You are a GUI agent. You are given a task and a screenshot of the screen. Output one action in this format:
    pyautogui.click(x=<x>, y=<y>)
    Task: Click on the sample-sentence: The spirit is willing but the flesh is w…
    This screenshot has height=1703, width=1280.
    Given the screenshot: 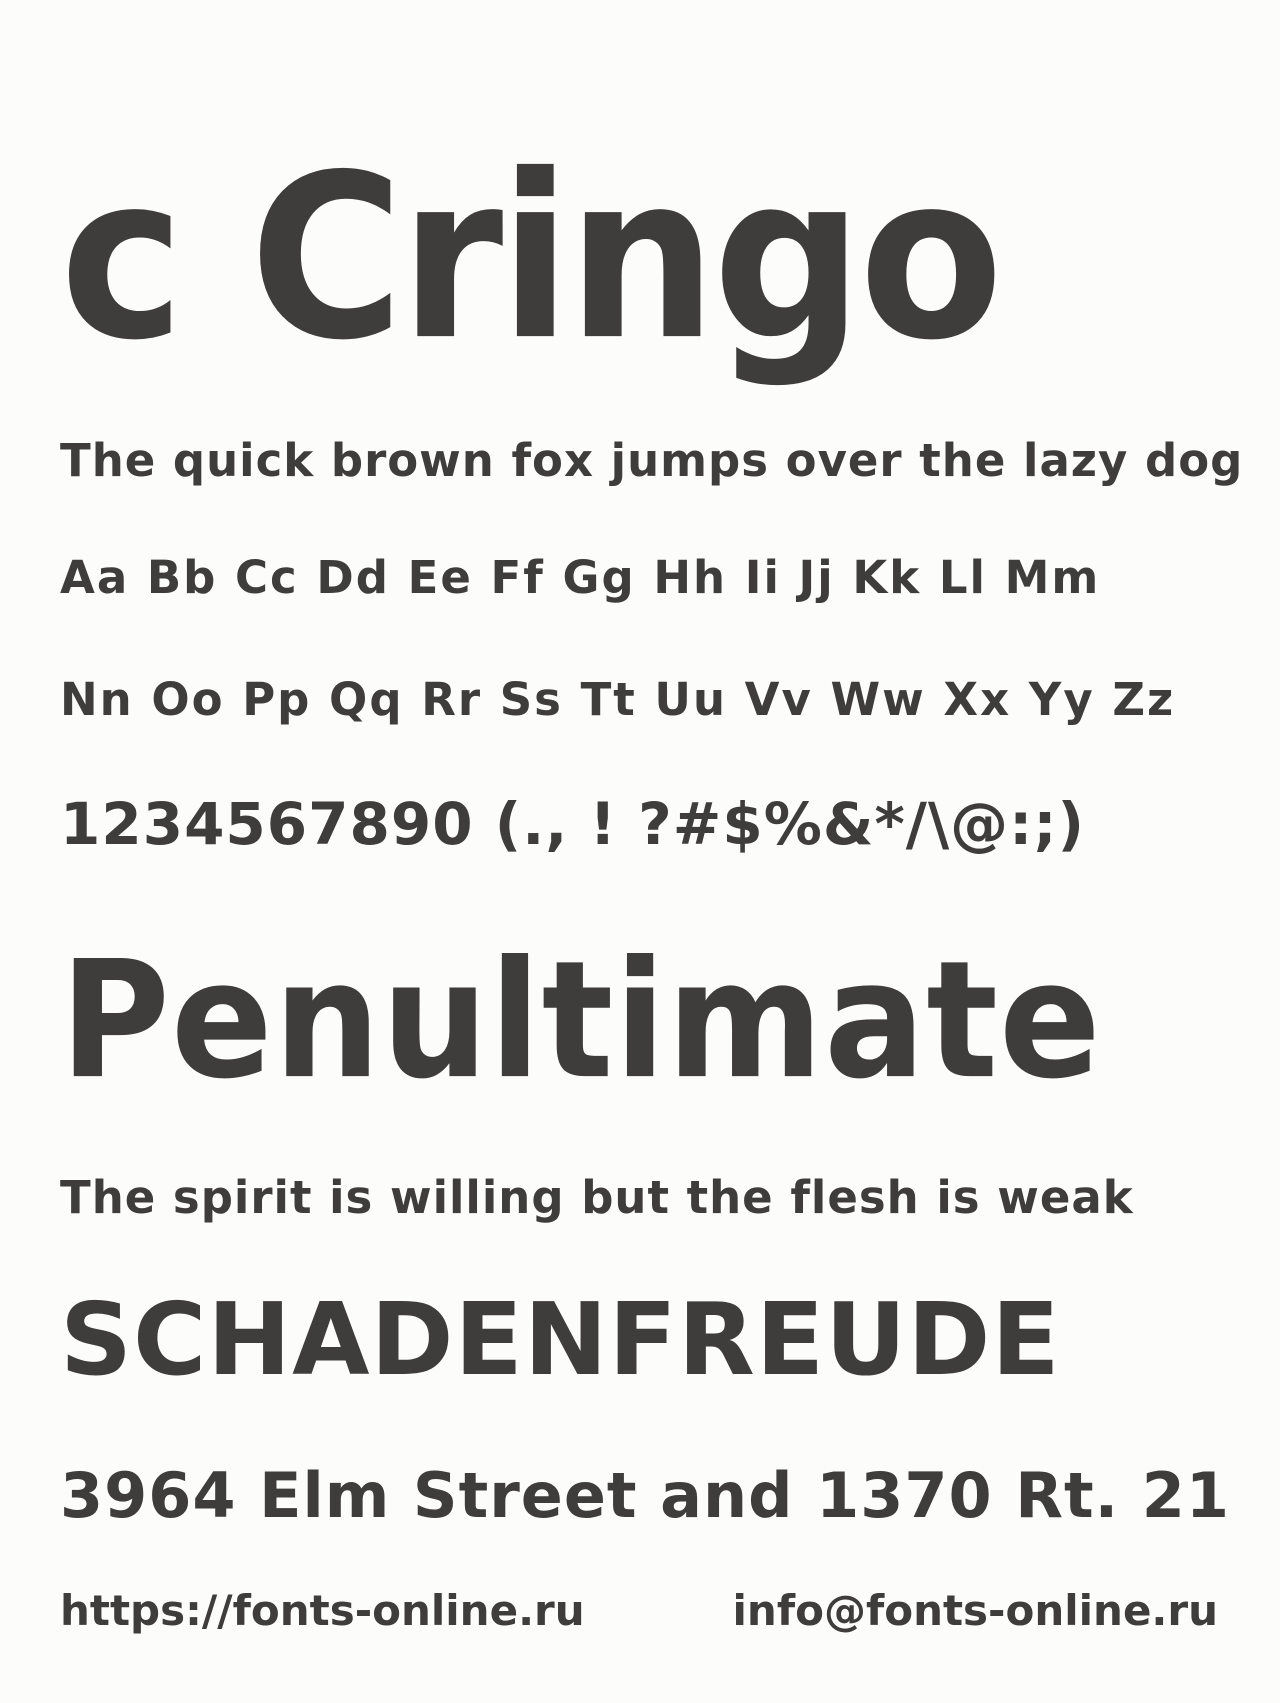 What is the action you would take?
    pyautogui.click(x=597, y=1197)
    